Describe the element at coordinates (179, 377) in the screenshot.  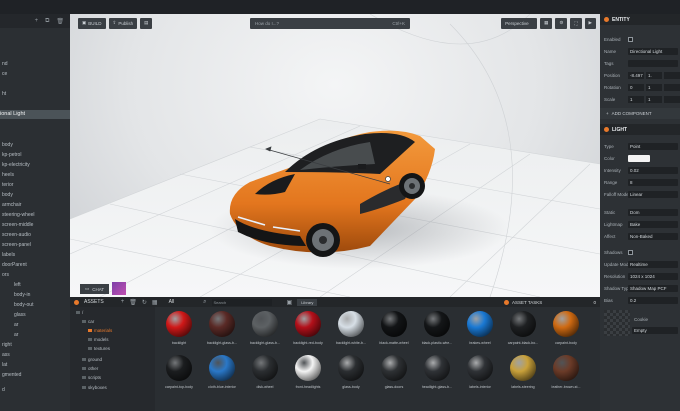
I see `material-asset: carpaint-top-body` at that location.